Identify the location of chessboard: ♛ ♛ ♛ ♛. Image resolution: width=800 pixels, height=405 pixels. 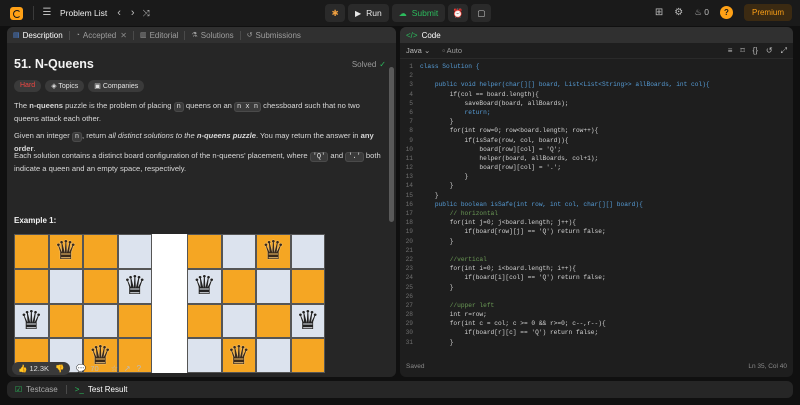
(83, 303).